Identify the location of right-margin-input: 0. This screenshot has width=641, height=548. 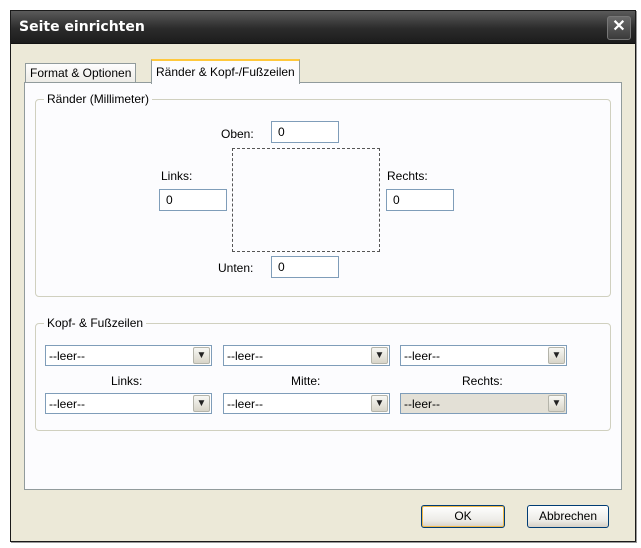
(420, 200).